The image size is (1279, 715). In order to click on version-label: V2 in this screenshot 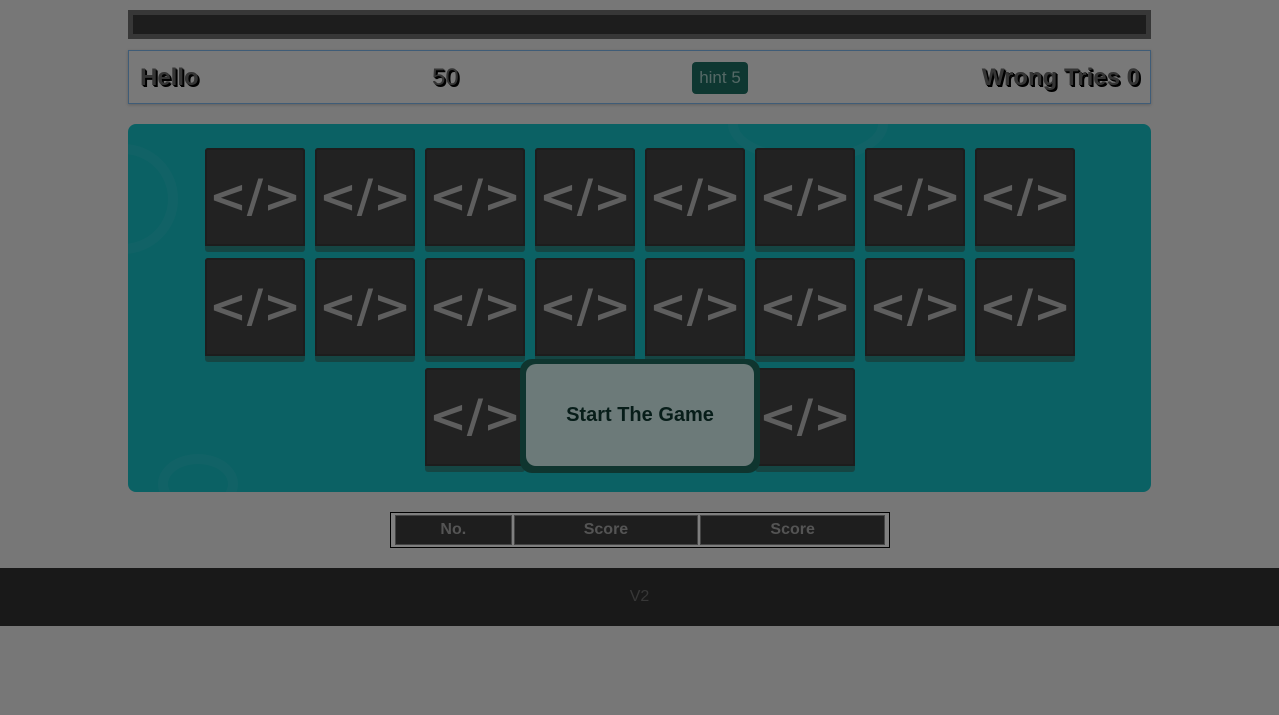, I will do `click(639, 596)`.